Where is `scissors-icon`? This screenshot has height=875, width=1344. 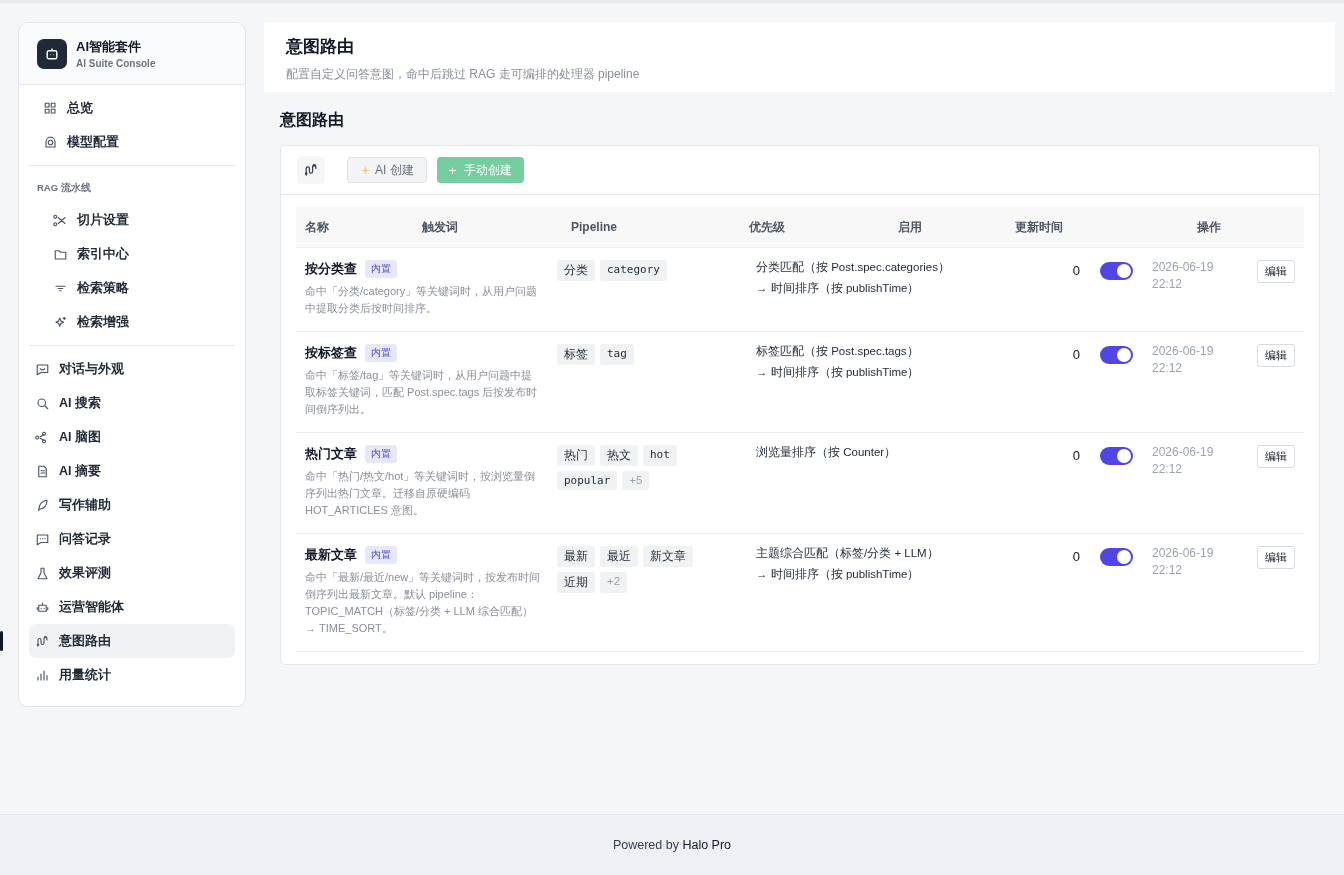
scissors-icon is located at coordinates (60, 220).